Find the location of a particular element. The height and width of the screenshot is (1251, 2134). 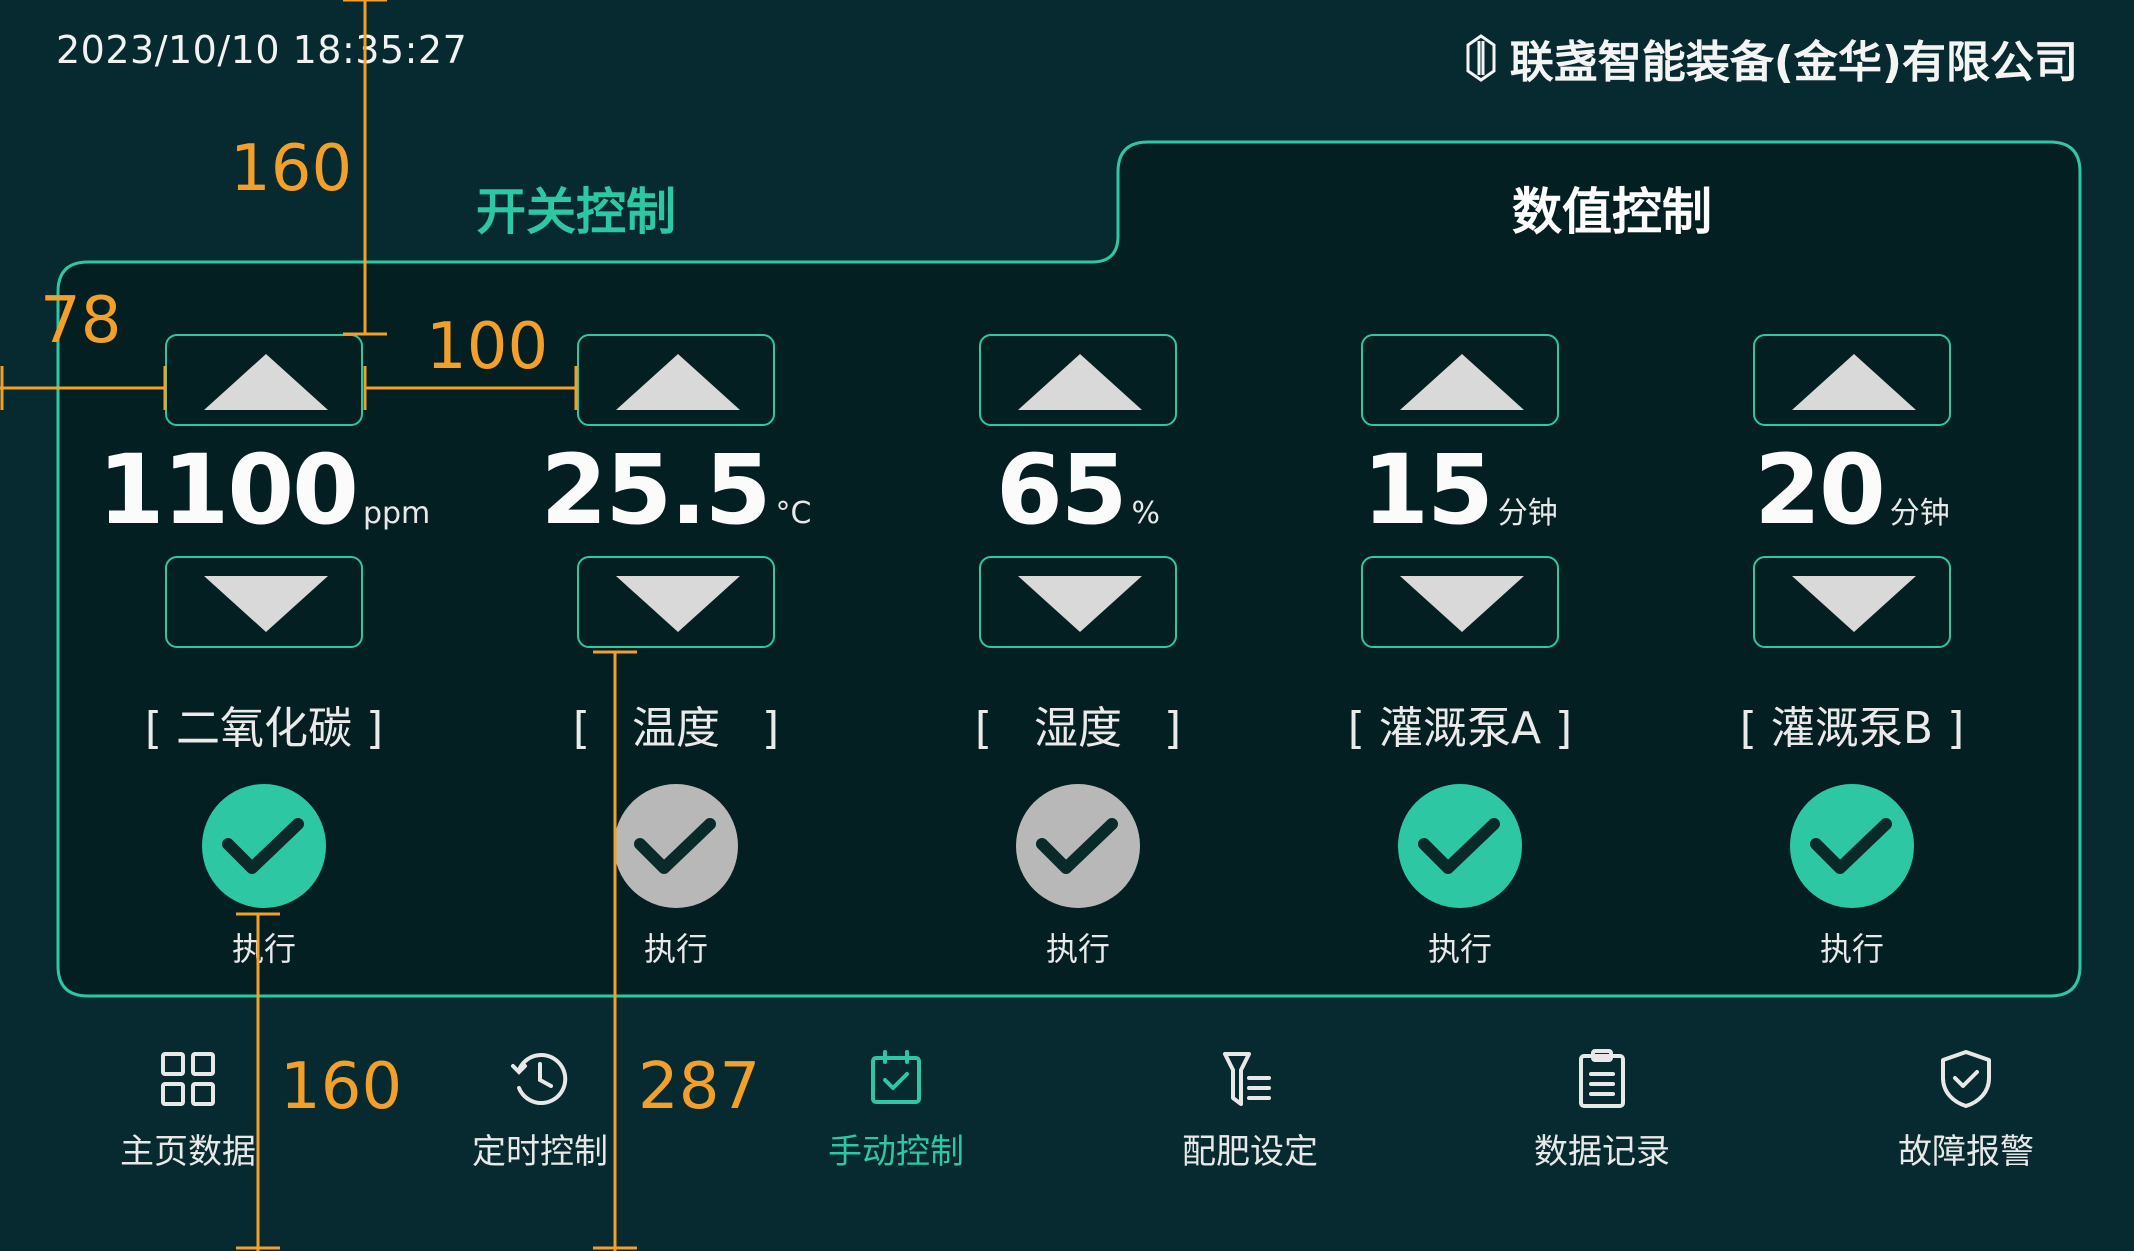

value-readout: 25.5 °C is located at coordinates (676, 490).